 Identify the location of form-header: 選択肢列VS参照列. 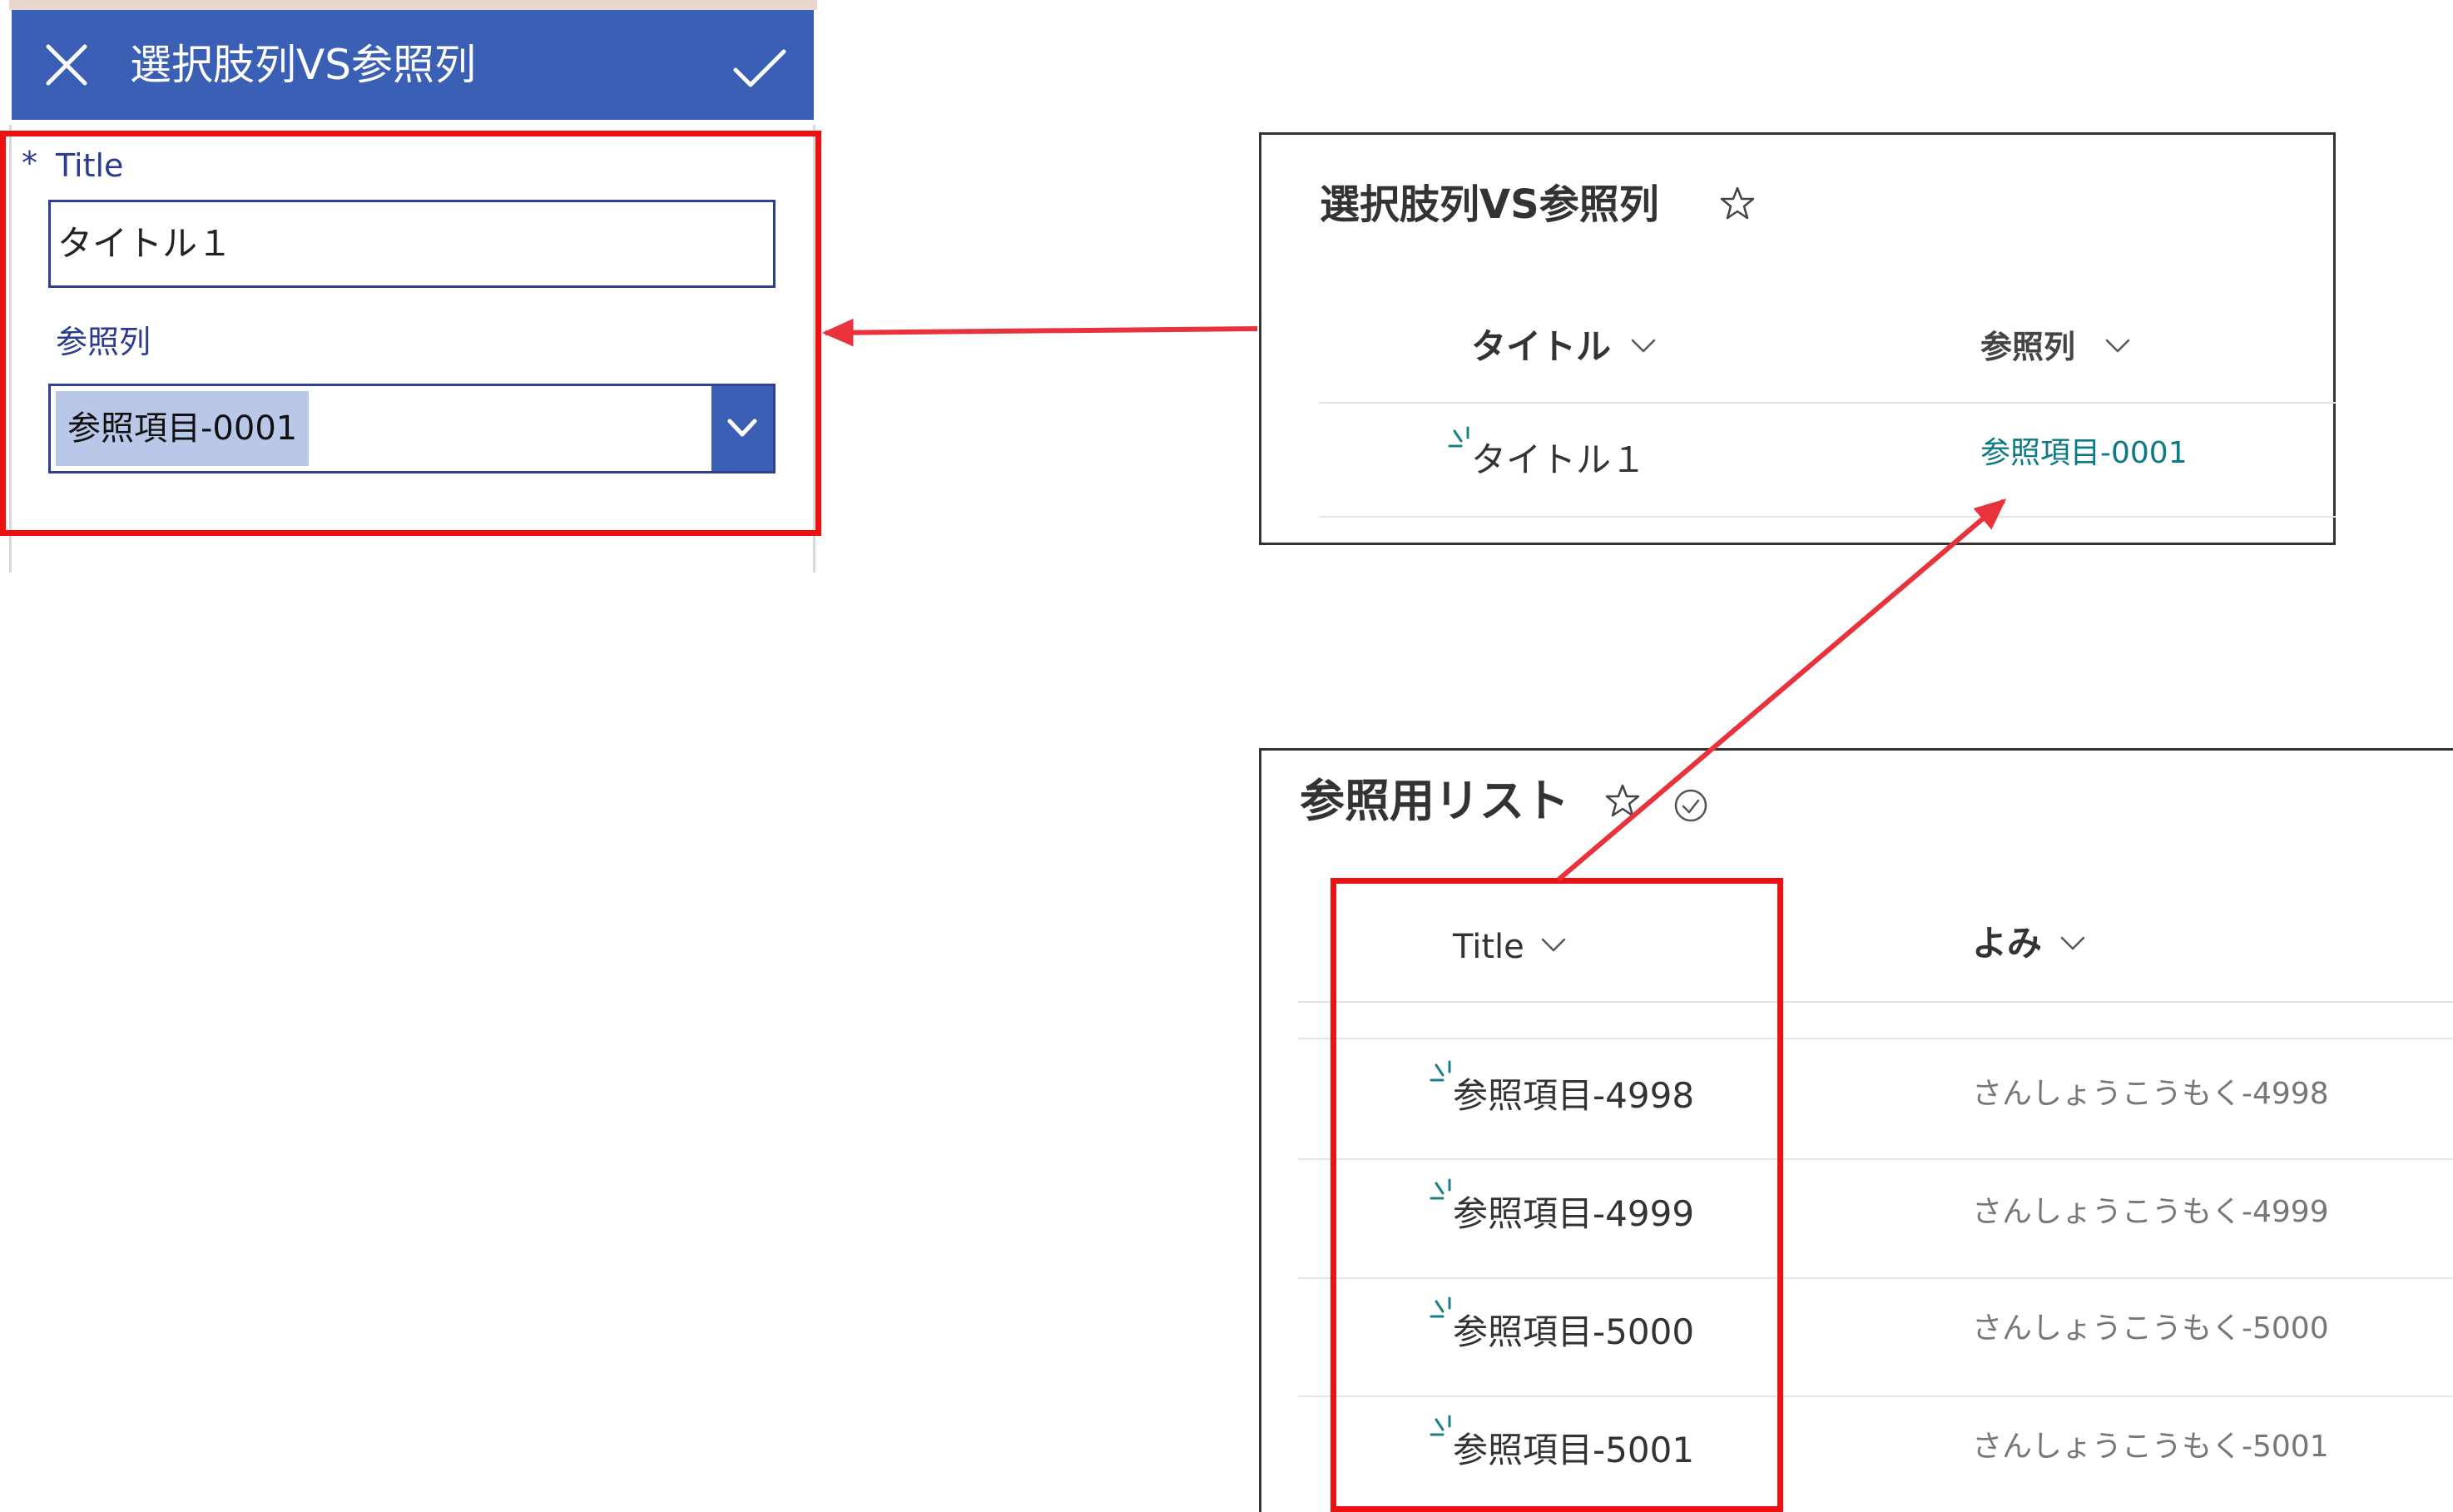
(413, 65).